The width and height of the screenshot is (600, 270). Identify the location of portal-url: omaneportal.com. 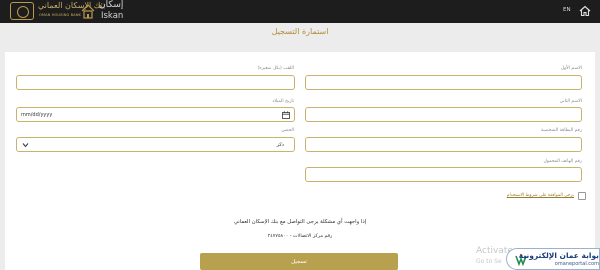
(576, 264).